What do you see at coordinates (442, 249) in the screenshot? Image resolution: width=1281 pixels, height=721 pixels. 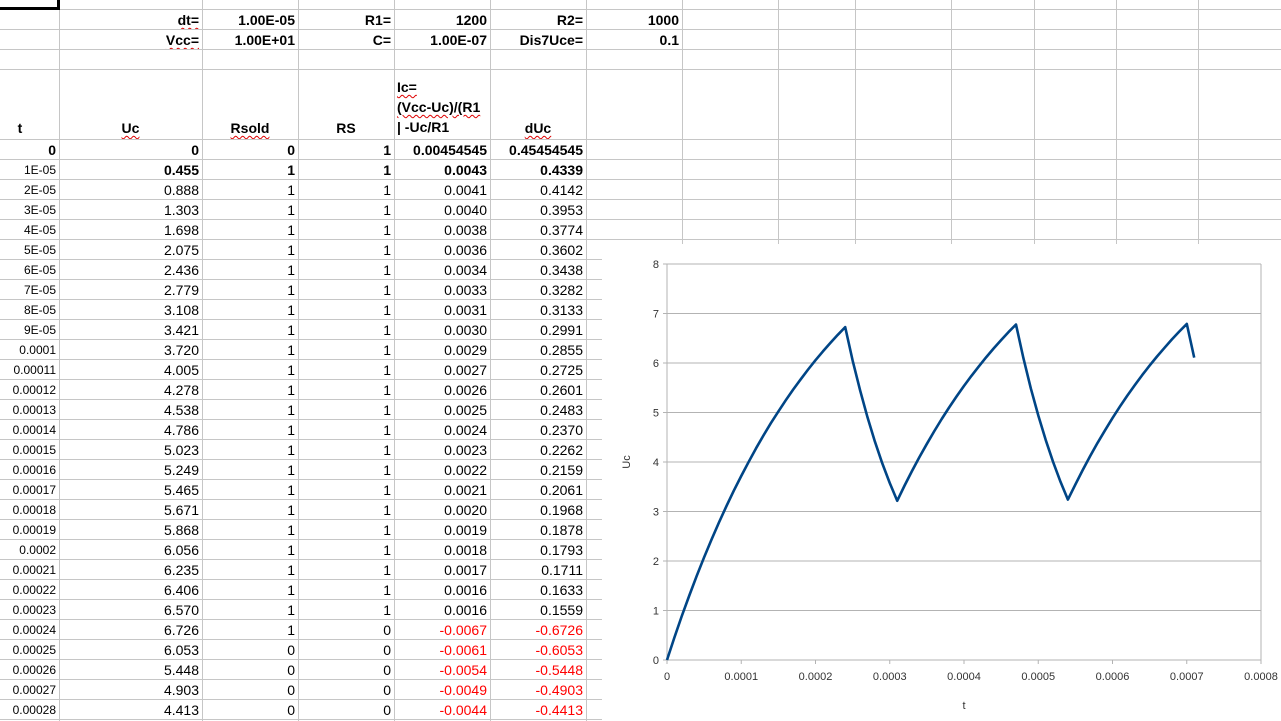 I see `cell-ic: 0.0036` at bounding box center [442, 249].